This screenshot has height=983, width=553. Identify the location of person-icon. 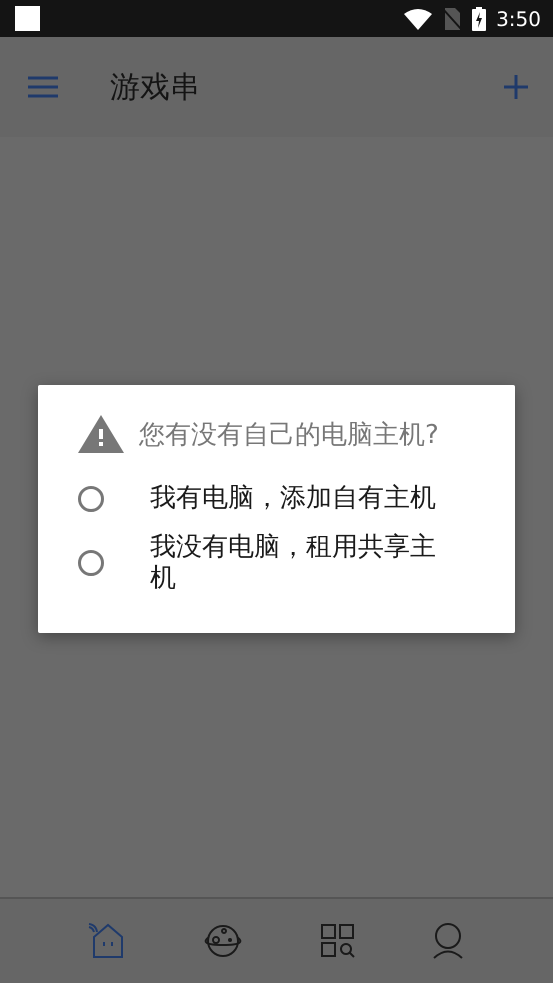
(448, 941).